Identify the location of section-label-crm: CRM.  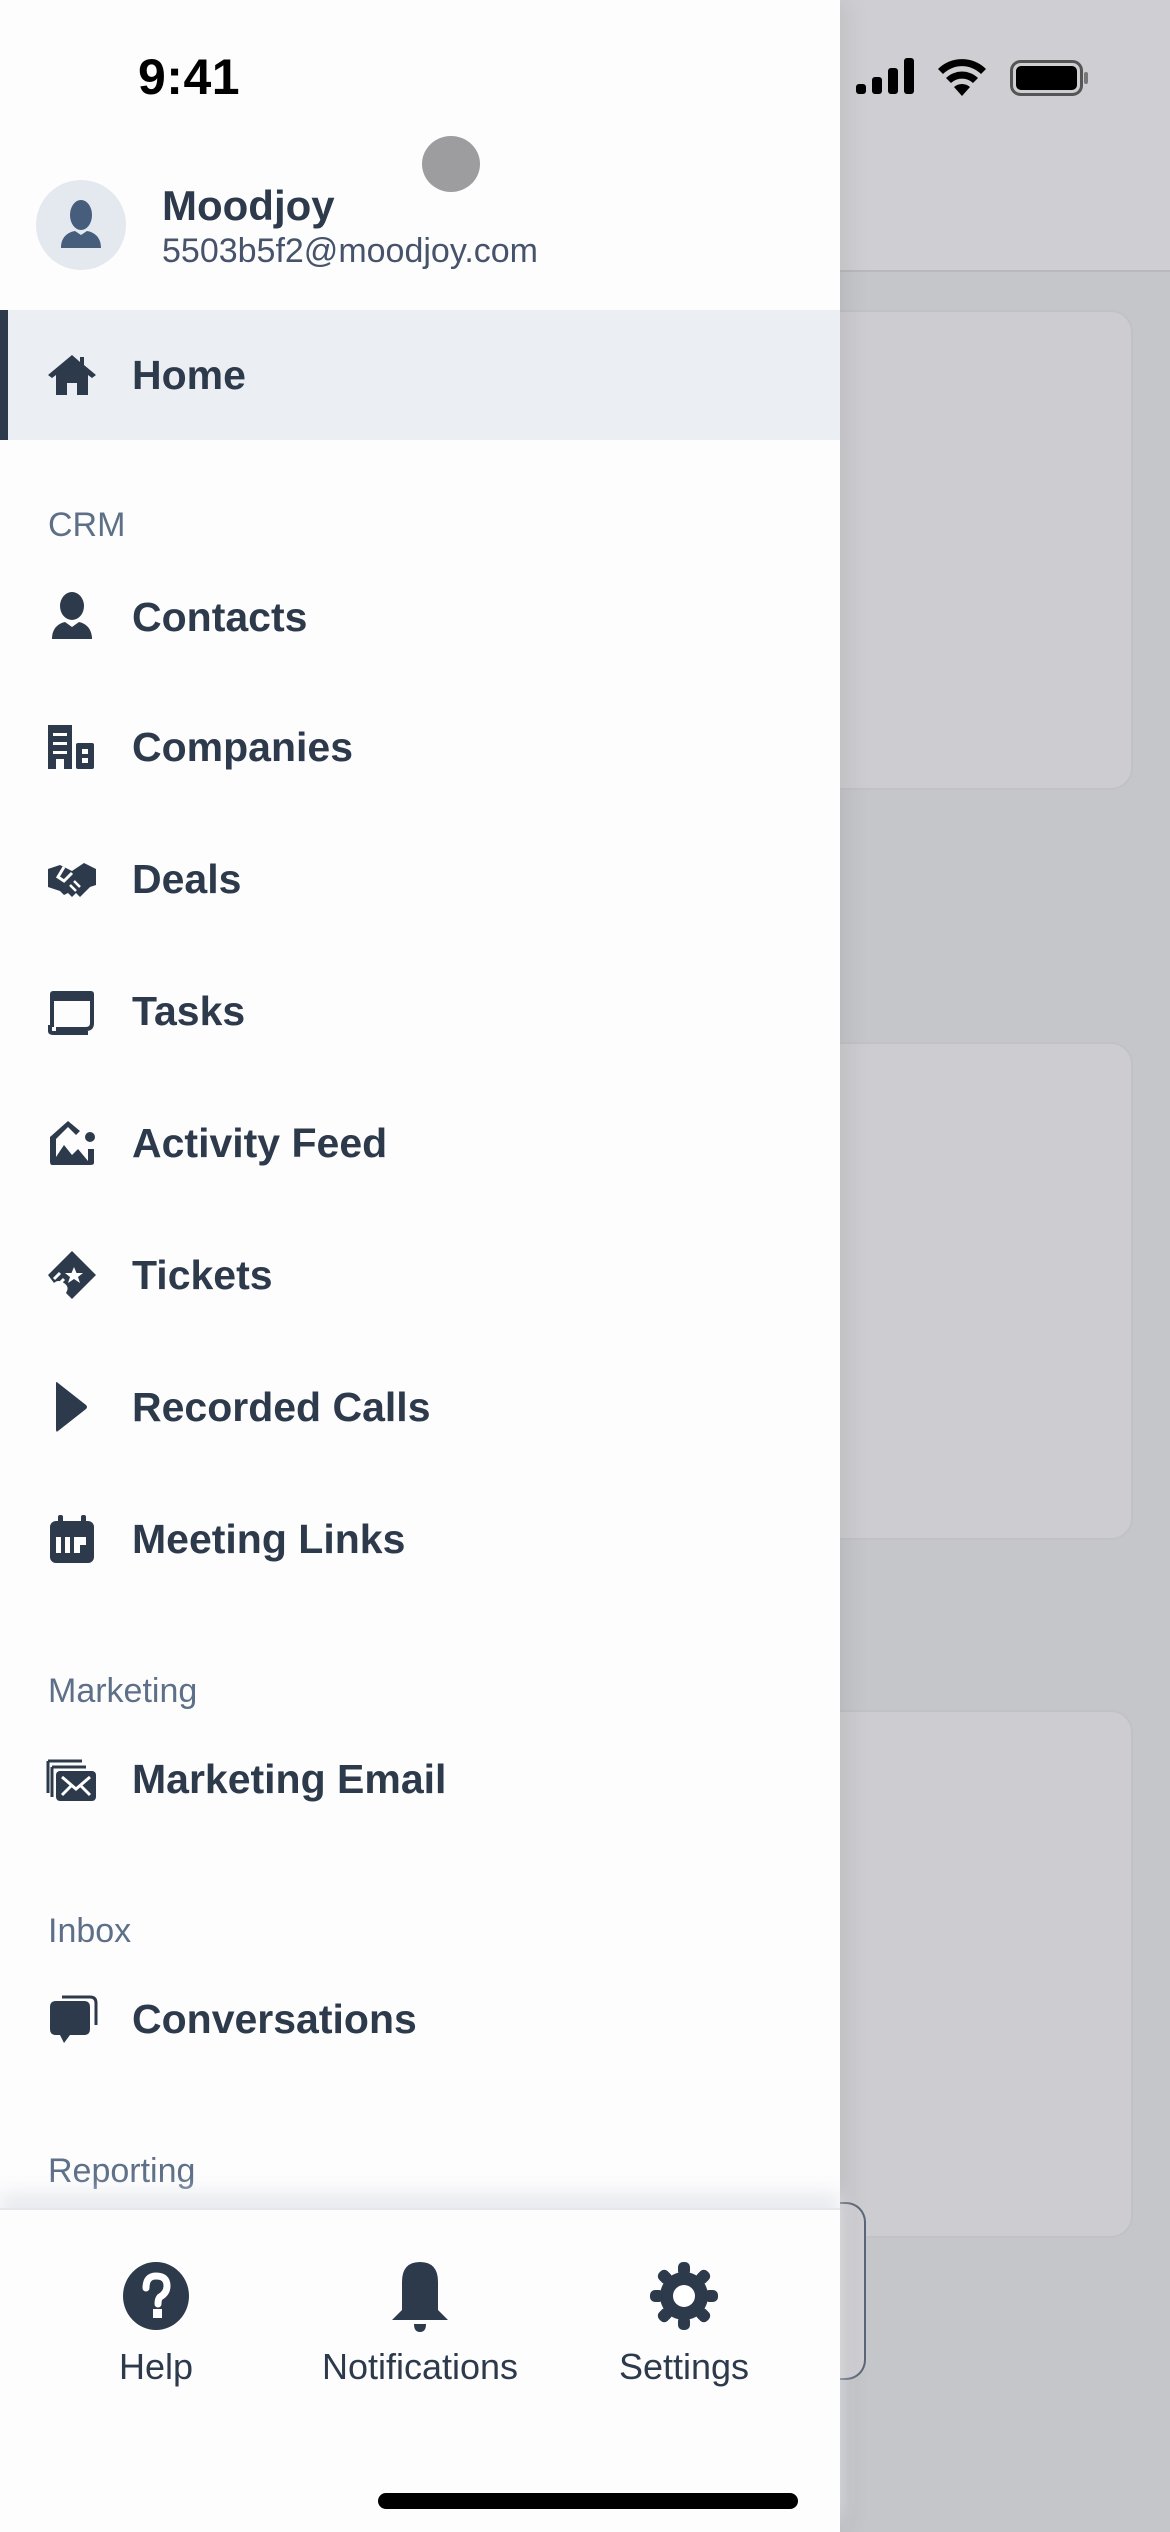
(87, 525).